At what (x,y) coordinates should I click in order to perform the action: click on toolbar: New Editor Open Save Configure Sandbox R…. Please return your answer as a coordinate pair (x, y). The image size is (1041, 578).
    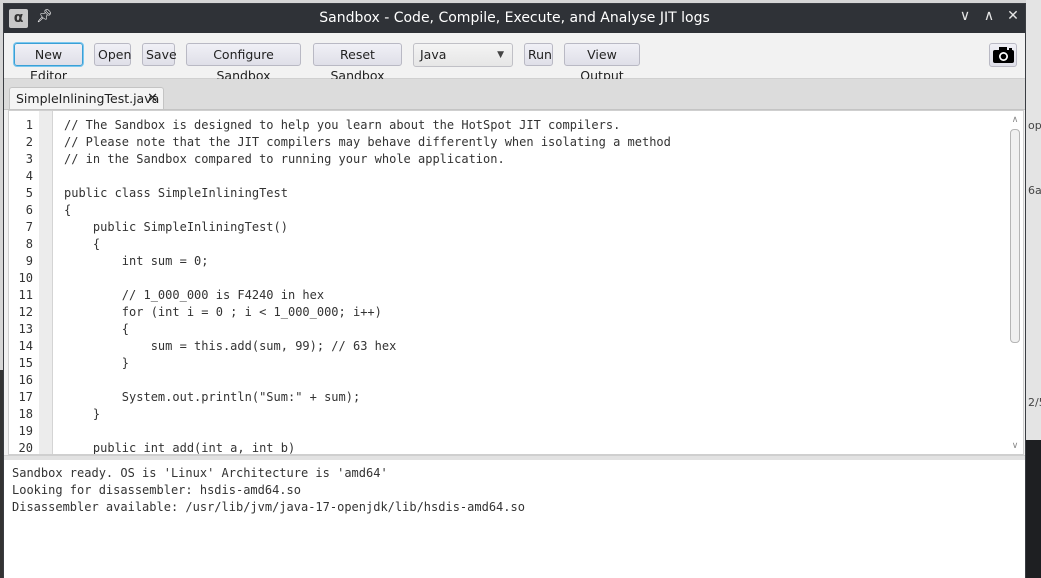
    Looking at the image, I should click on (514, 58).